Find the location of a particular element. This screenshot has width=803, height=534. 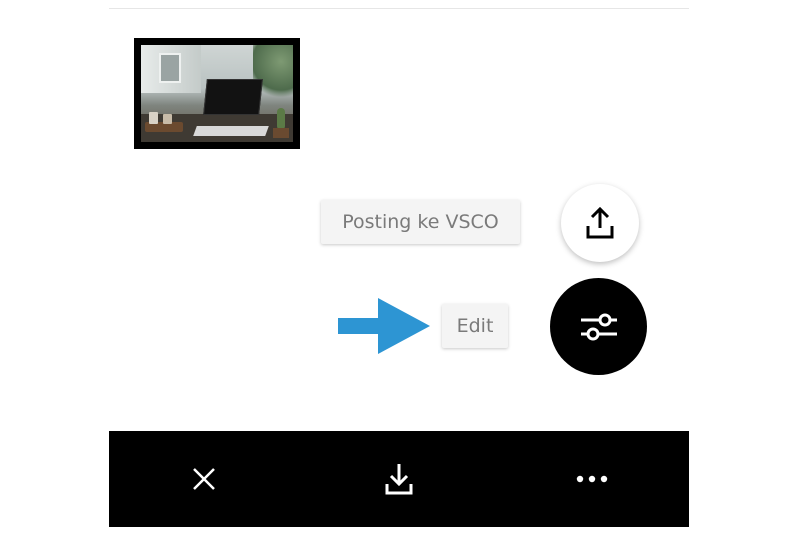

close-button is located at coordinates (204, 479).